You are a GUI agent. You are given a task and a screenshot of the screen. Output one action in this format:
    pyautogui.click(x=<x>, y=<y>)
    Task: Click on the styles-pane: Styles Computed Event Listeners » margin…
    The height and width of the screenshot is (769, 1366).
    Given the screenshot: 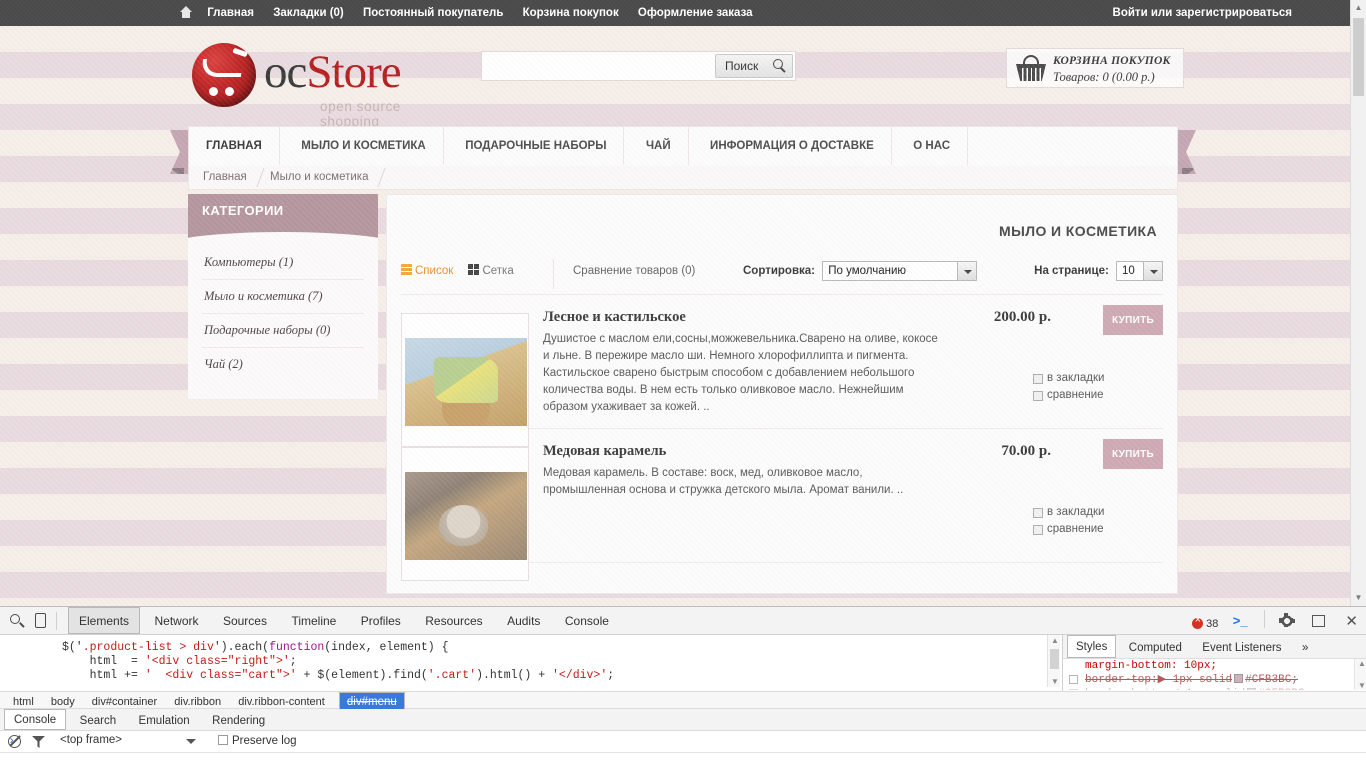 What is the action you would take?
    pyautogui.click(x=1214, y=663)
    